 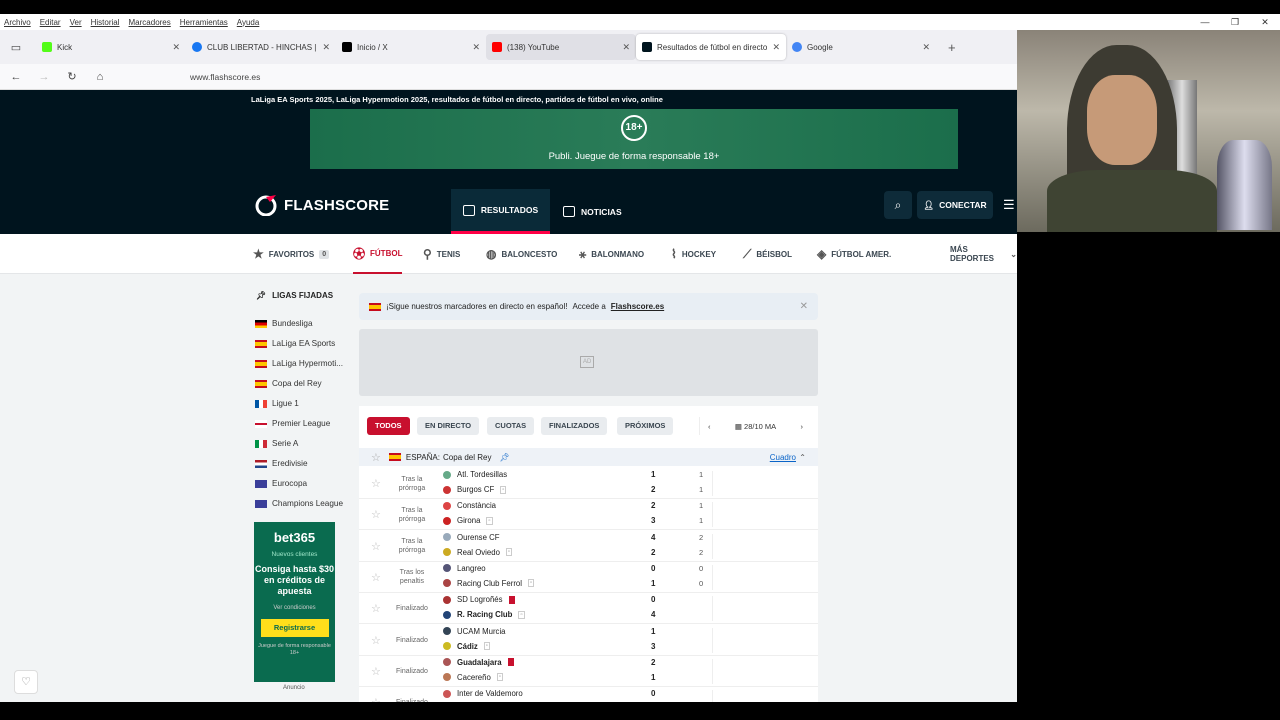 What do you see at coordinates (292, 423) in the screenshot?
I see `league-premier: Premier League` at bounding box center [292, 423].